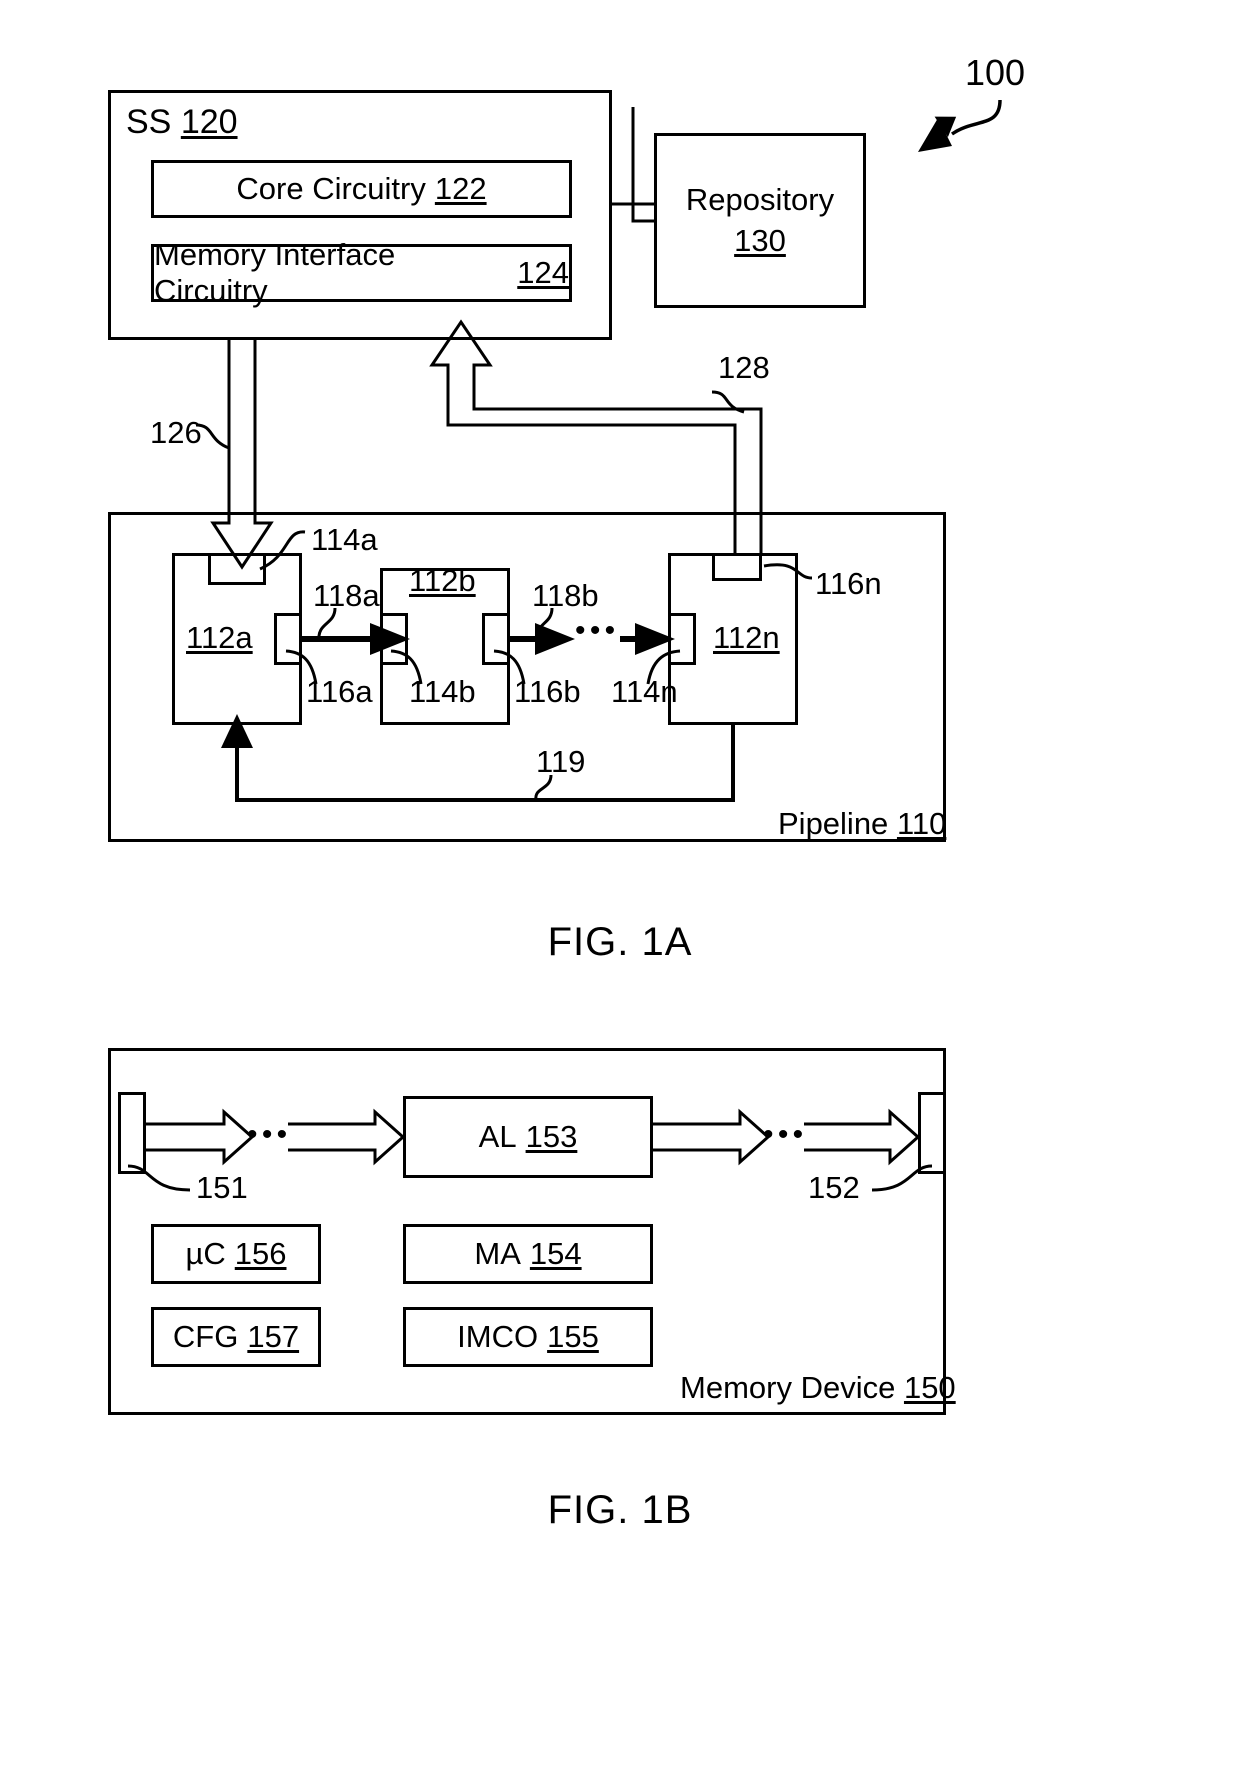 The image size is (1240, 1790). Describe the element at coordinates (530, 1150) in the screenshot. I see `fig1b-connectors` at that location.